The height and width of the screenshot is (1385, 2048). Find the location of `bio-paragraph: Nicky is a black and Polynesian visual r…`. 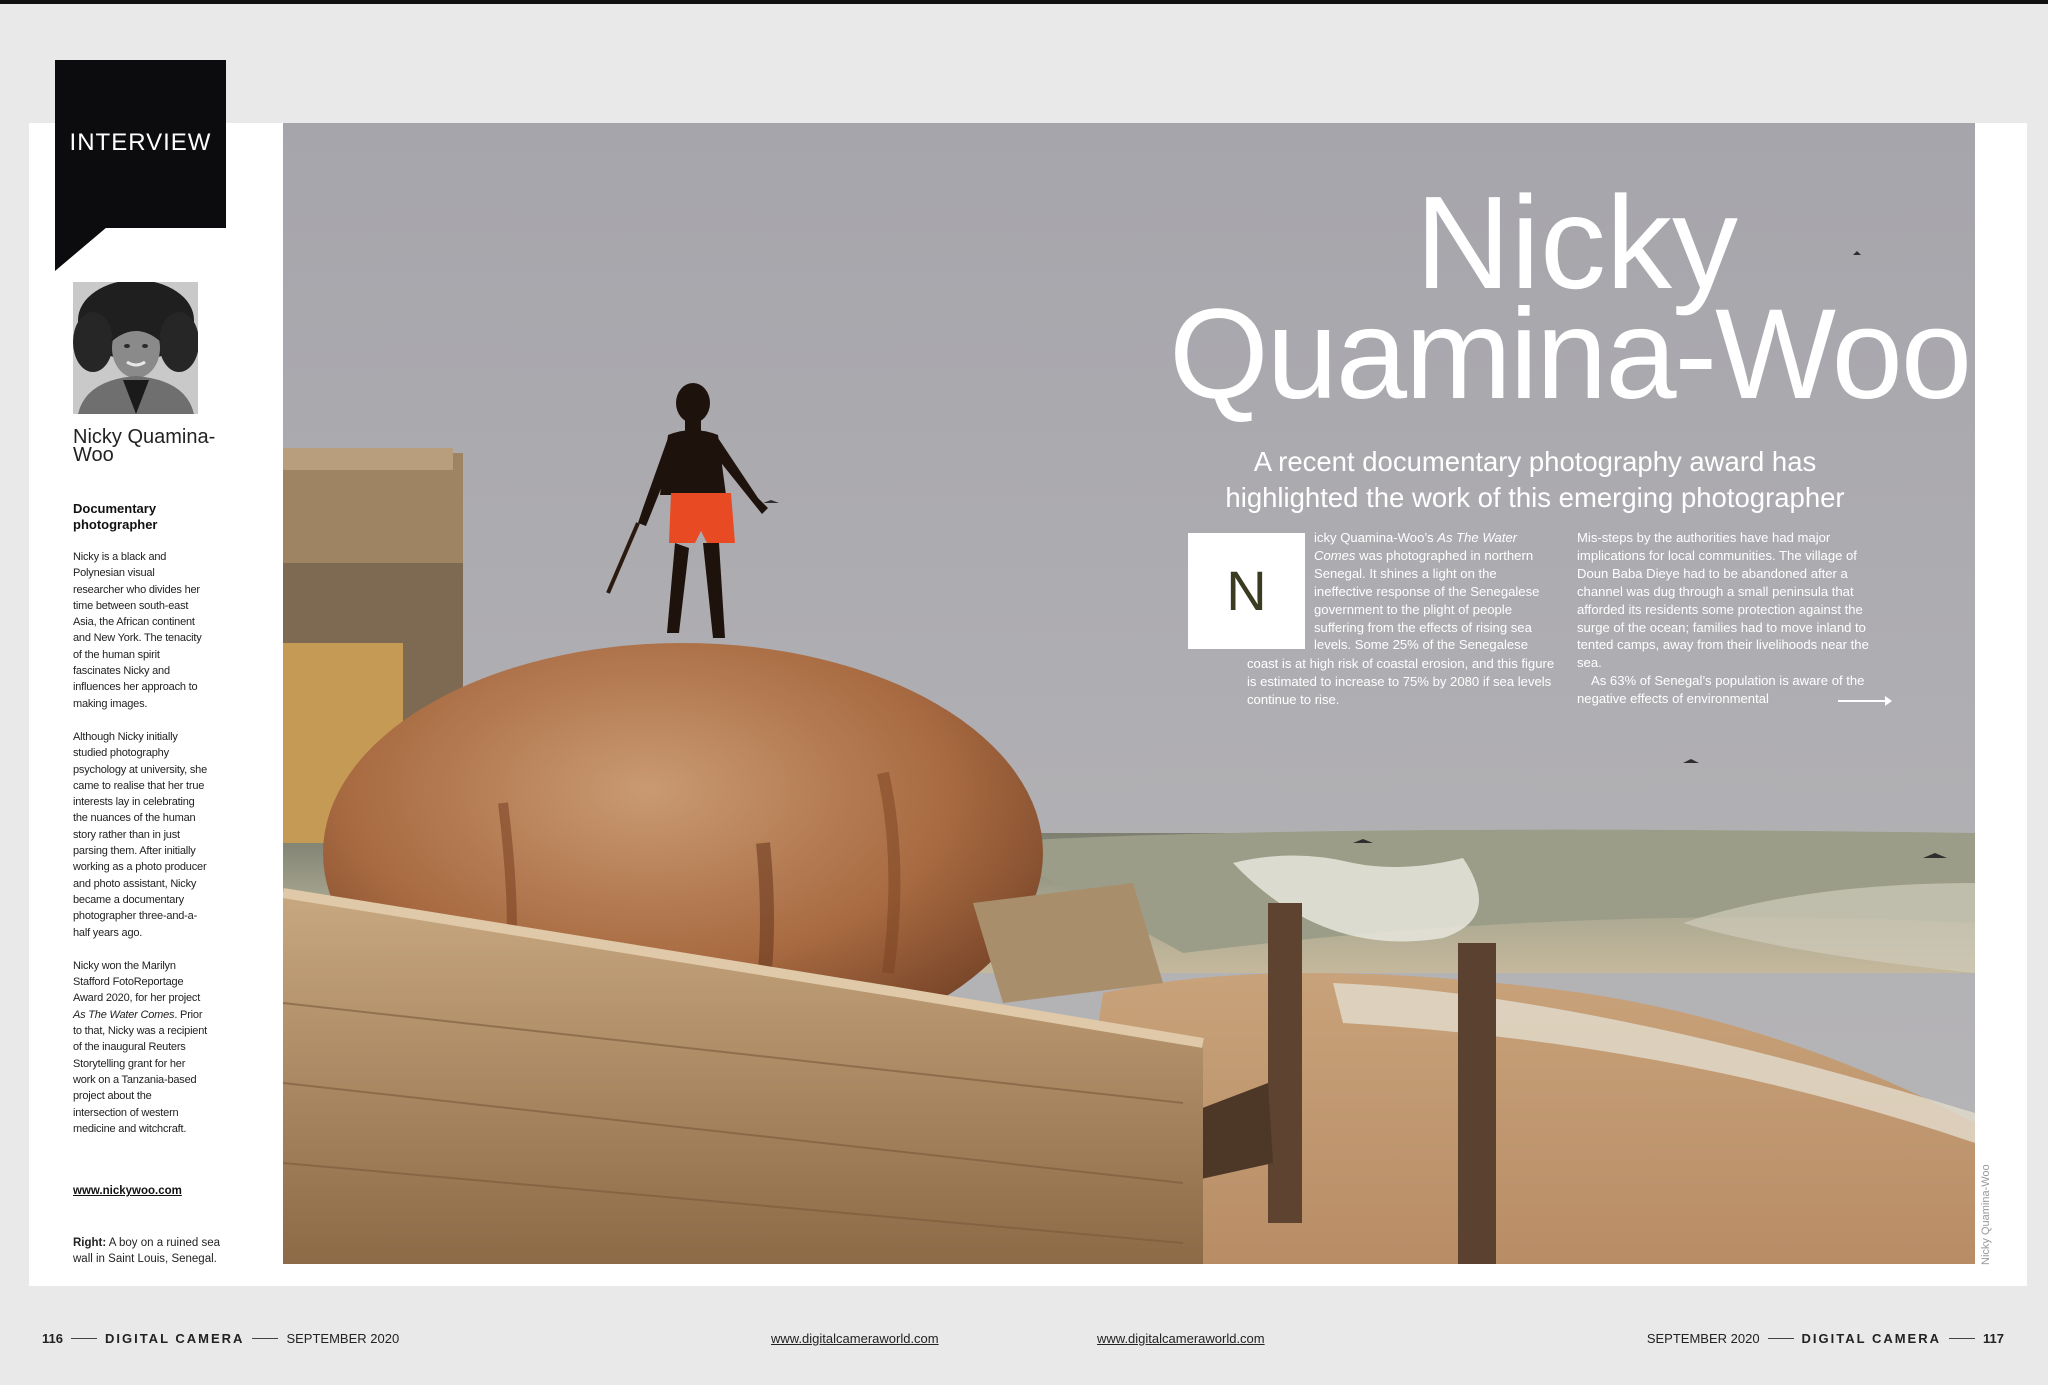

bio-paragraph: Nicky is a black and Polynesian visual r… is located at coordinates (137, 630).